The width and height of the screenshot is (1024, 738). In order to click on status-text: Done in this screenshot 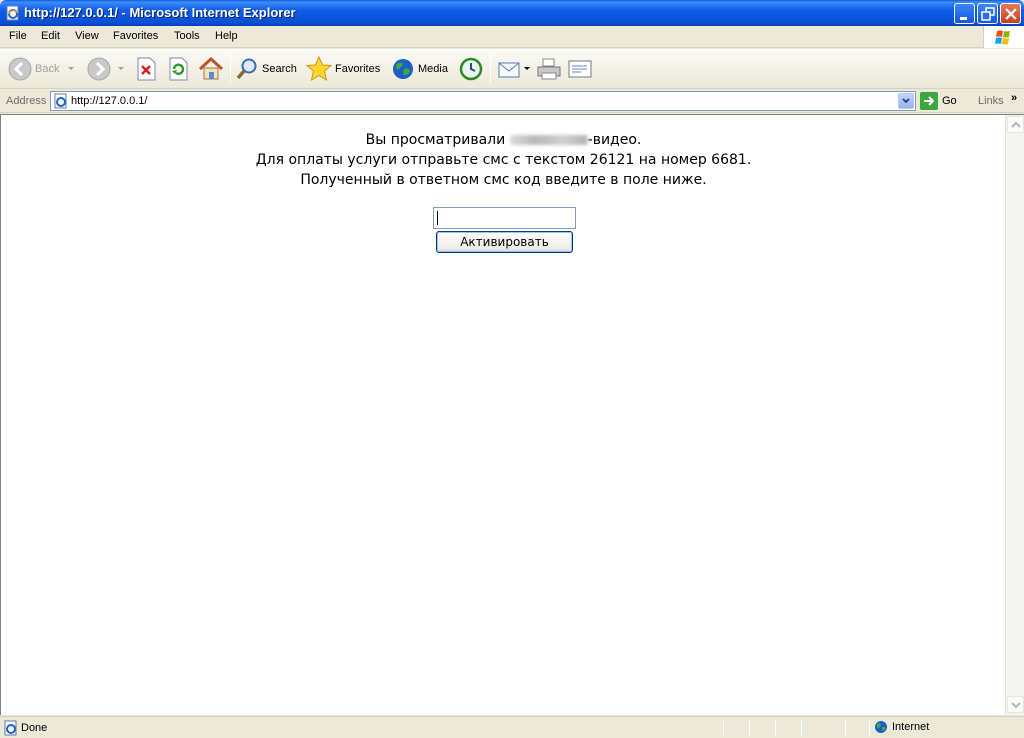, I will do `click(34, 728)`.